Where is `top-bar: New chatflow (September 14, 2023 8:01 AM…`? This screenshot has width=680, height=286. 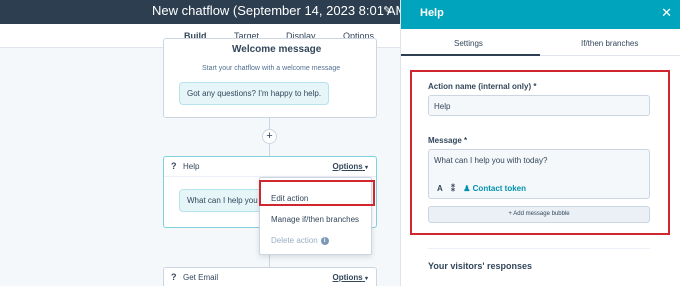
top-bar: New chatflow (September 14, 2023 8:01 AM… is located at coordinates (205, 12).